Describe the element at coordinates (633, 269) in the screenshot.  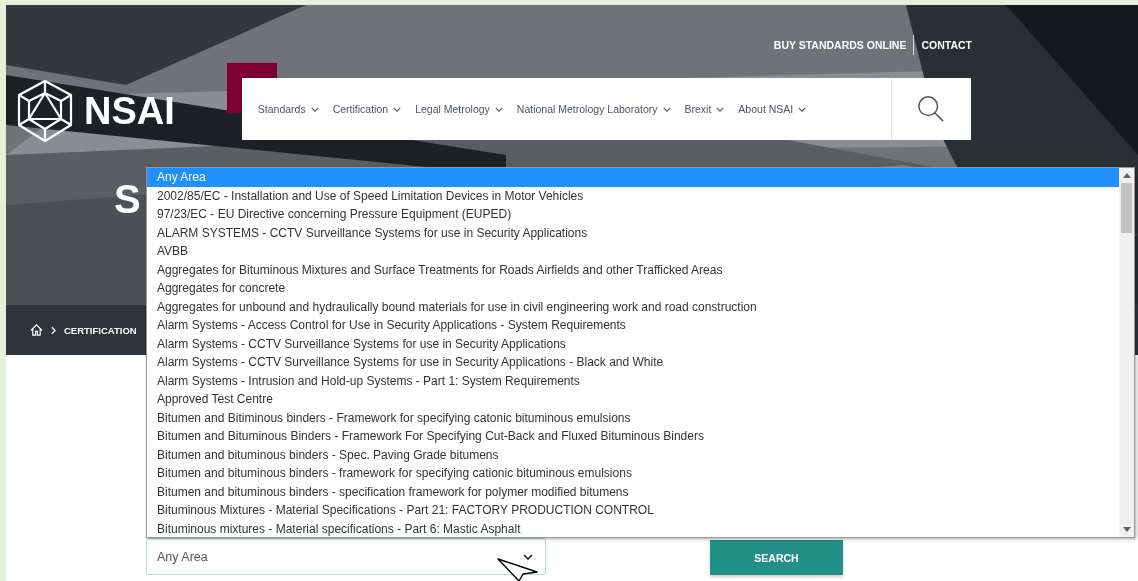
I see `dropdown-option: Aggregates for Bituminous Mixtures and Surface Treatments for Roads Airfields and other Trafficked Areas` at that location.